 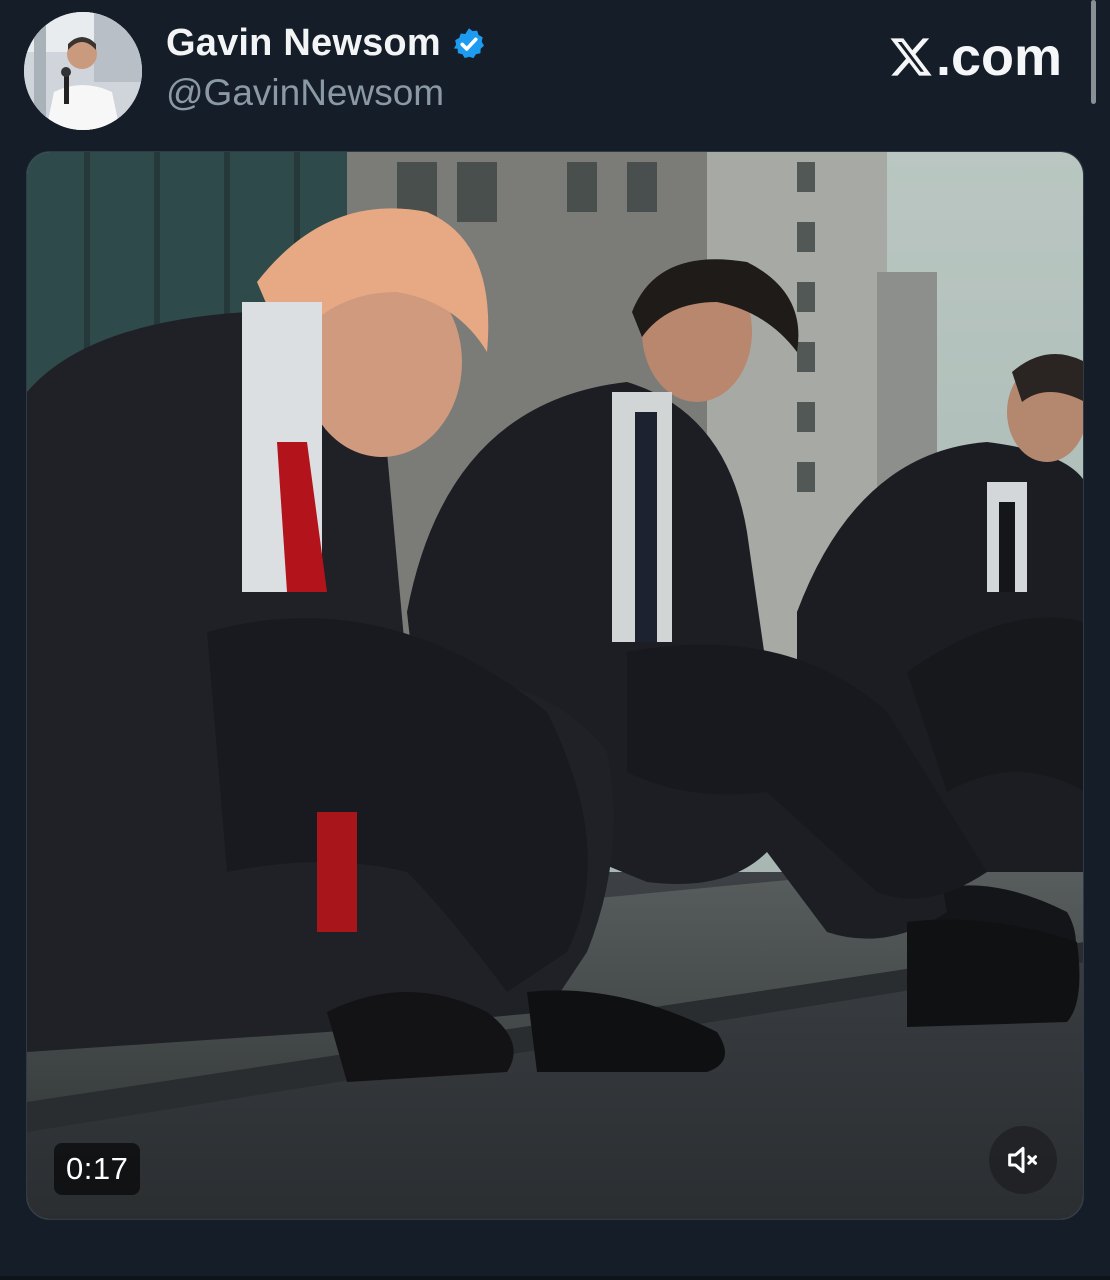 What do you see at coordinates (555, 75) in the screenshot?
I see `tweet-header: Gavin Newsom @GavinNewsom .com` at bounding box center [555, 75].